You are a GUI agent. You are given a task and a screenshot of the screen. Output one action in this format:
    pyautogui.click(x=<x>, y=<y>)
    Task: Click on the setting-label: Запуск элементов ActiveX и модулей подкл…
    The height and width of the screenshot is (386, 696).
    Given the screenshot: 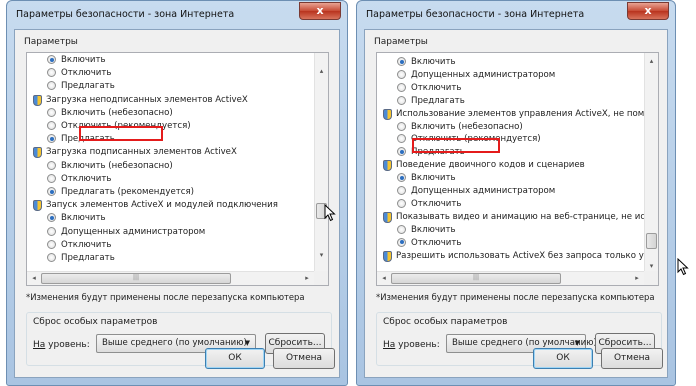 What is the action you would take?
    pyautogui.click(x=162, y=205)
    